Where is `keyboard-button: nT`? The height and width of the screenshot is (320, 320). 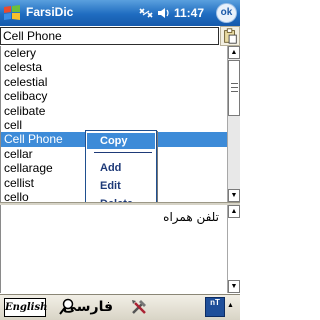
keyboard-button: nT is located at coordinates (215, 307).